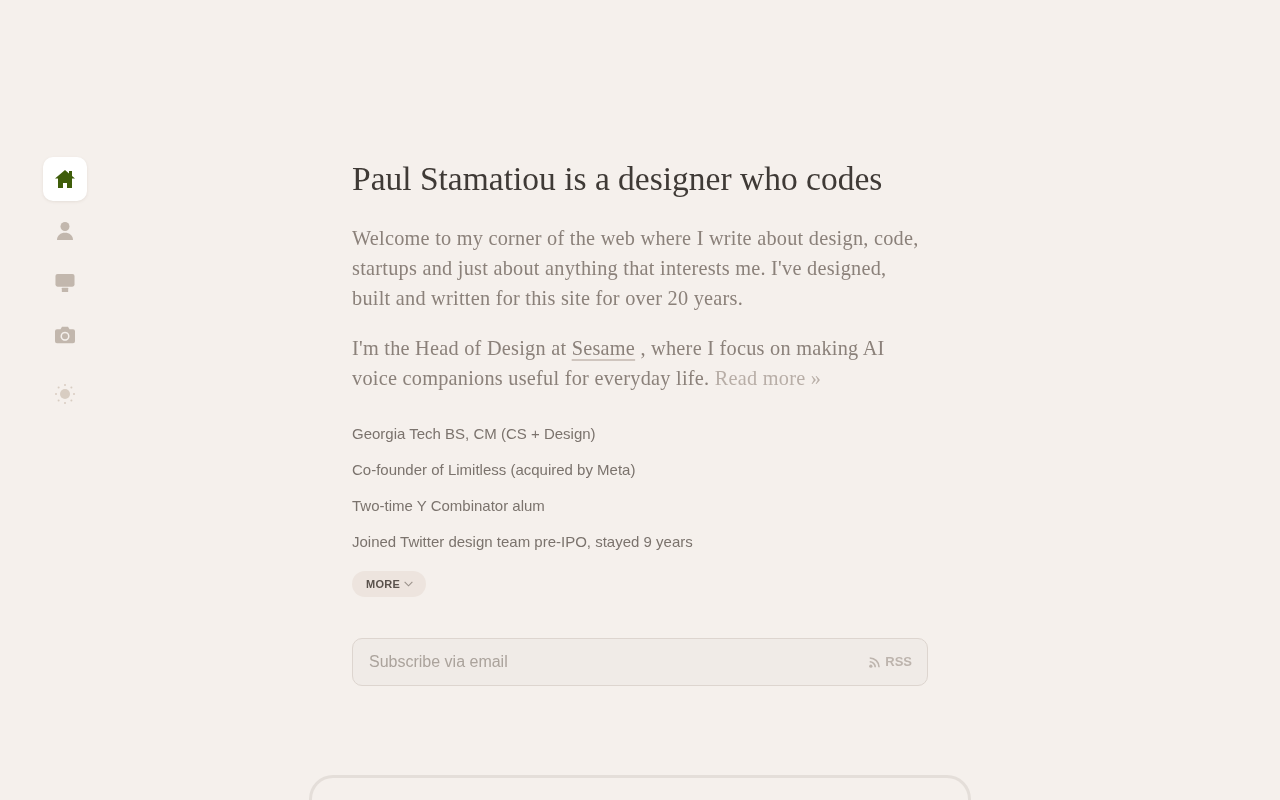 The image size is (1280, 800). What do you see at coordinates (494, 470) in the screenshot?
I see `bio-fact: Co-founder of Limitless (acquired by Meta)` at bounding box center [494, 470].